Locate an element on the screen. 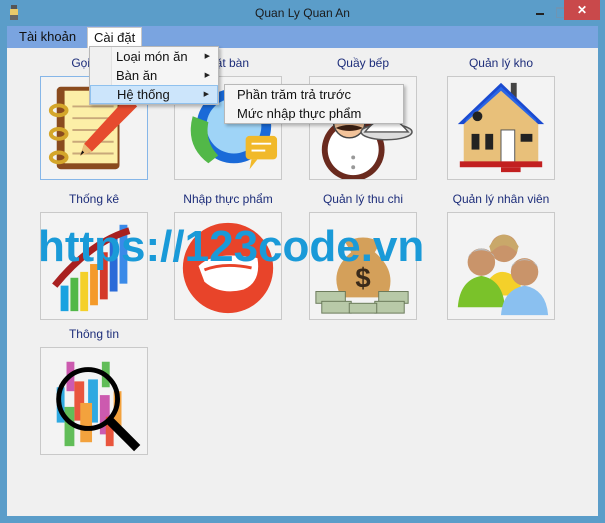  window-title: Quan Ly Quan An is located at coordinates (302, 13).